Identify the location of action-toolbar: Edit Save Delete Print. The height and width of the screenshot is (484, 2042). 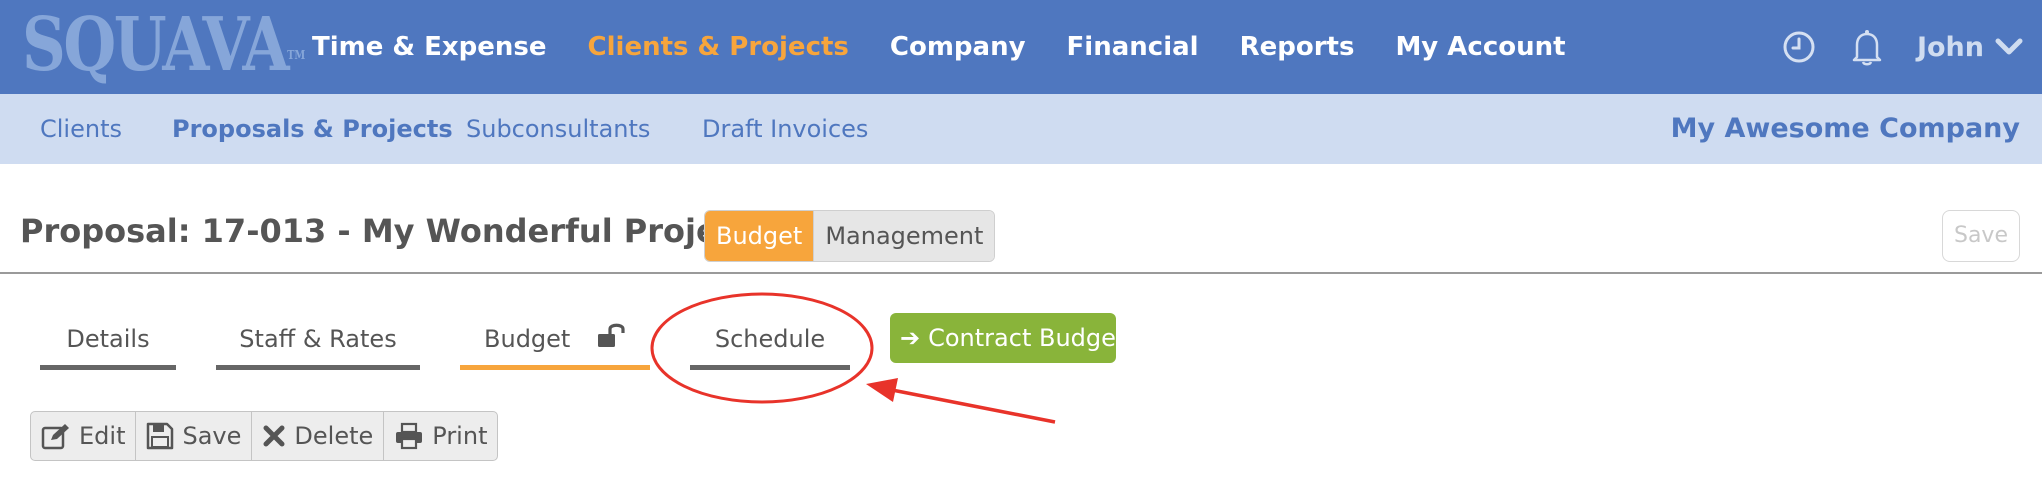
(264, 436).